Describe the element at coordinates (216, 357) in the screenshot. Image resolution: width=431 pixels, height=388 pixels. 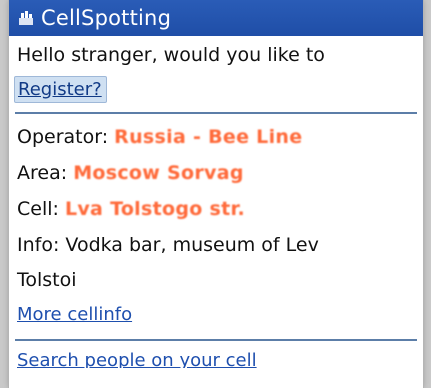
I see `search-people-link: Search people on your cell` at that location.